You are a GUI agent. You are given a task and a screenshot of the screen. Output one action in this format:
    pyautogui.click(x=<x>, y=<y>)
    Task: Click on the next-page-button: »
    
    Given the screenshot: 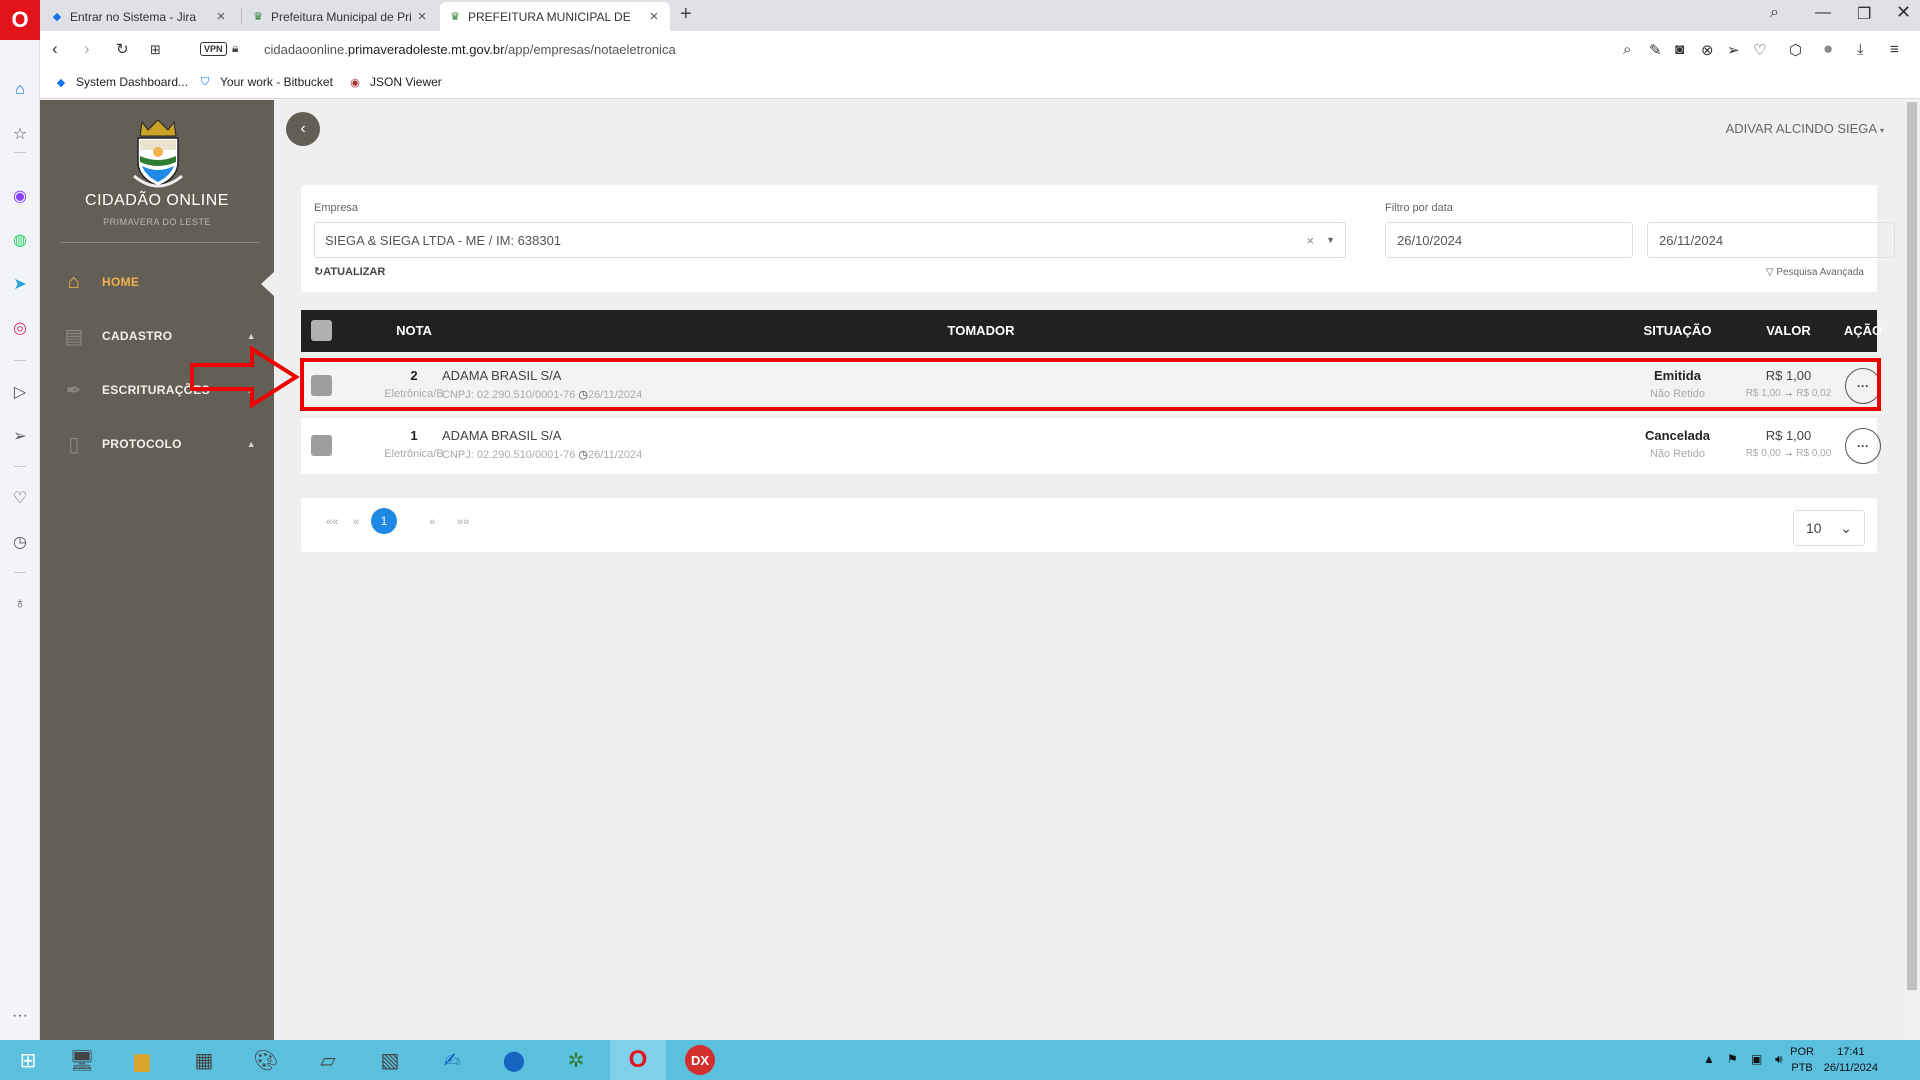 What is the action you would take?
    pyautogui.click(x=432, y=522)
    